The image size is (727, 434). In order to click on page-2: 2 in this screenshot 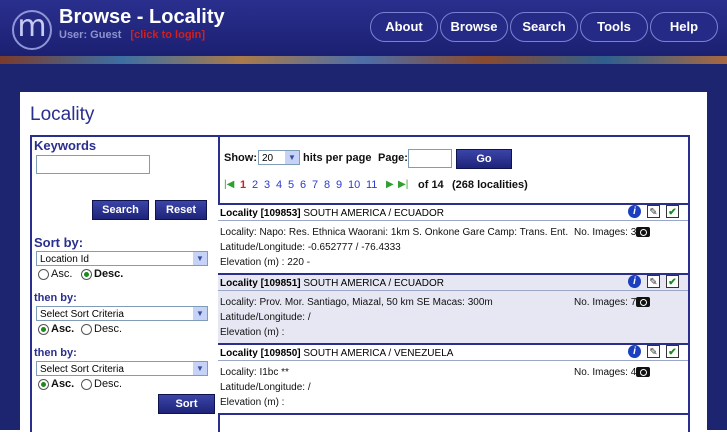, I will do `click(255, 185)`.